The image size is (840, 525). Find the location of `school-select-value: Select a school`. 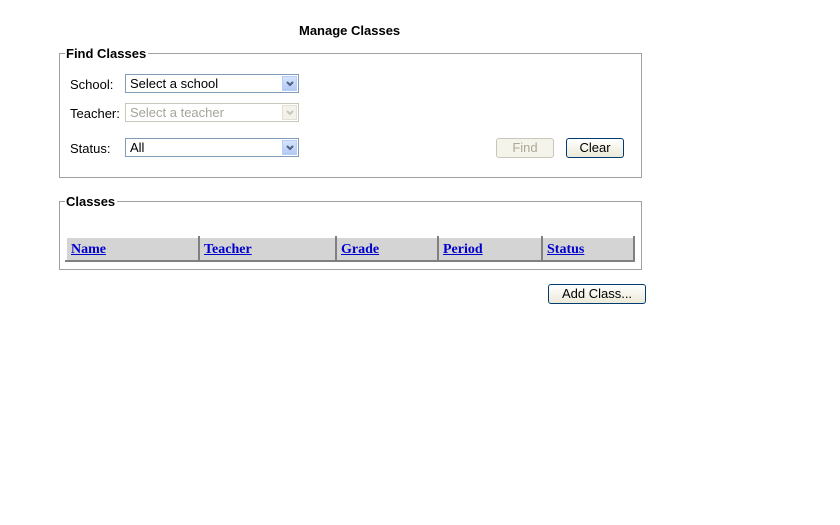

school-select-value: Select a school is located at coordinates (174, 83).